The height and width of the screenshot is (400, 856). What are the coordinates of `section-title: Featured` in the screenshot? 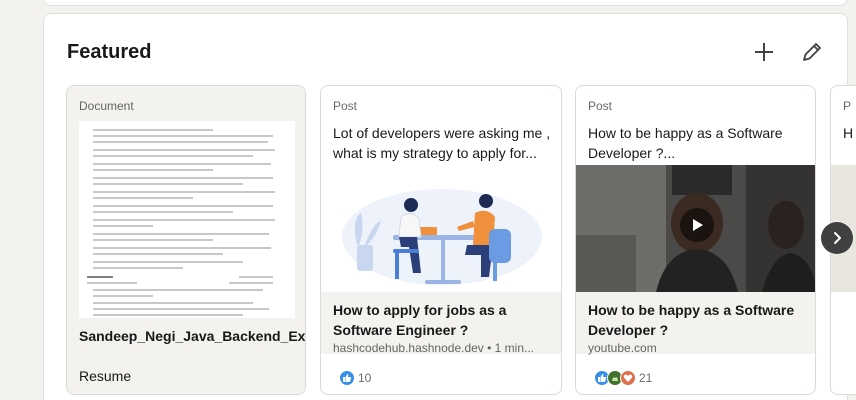 It's located at (109, 52).